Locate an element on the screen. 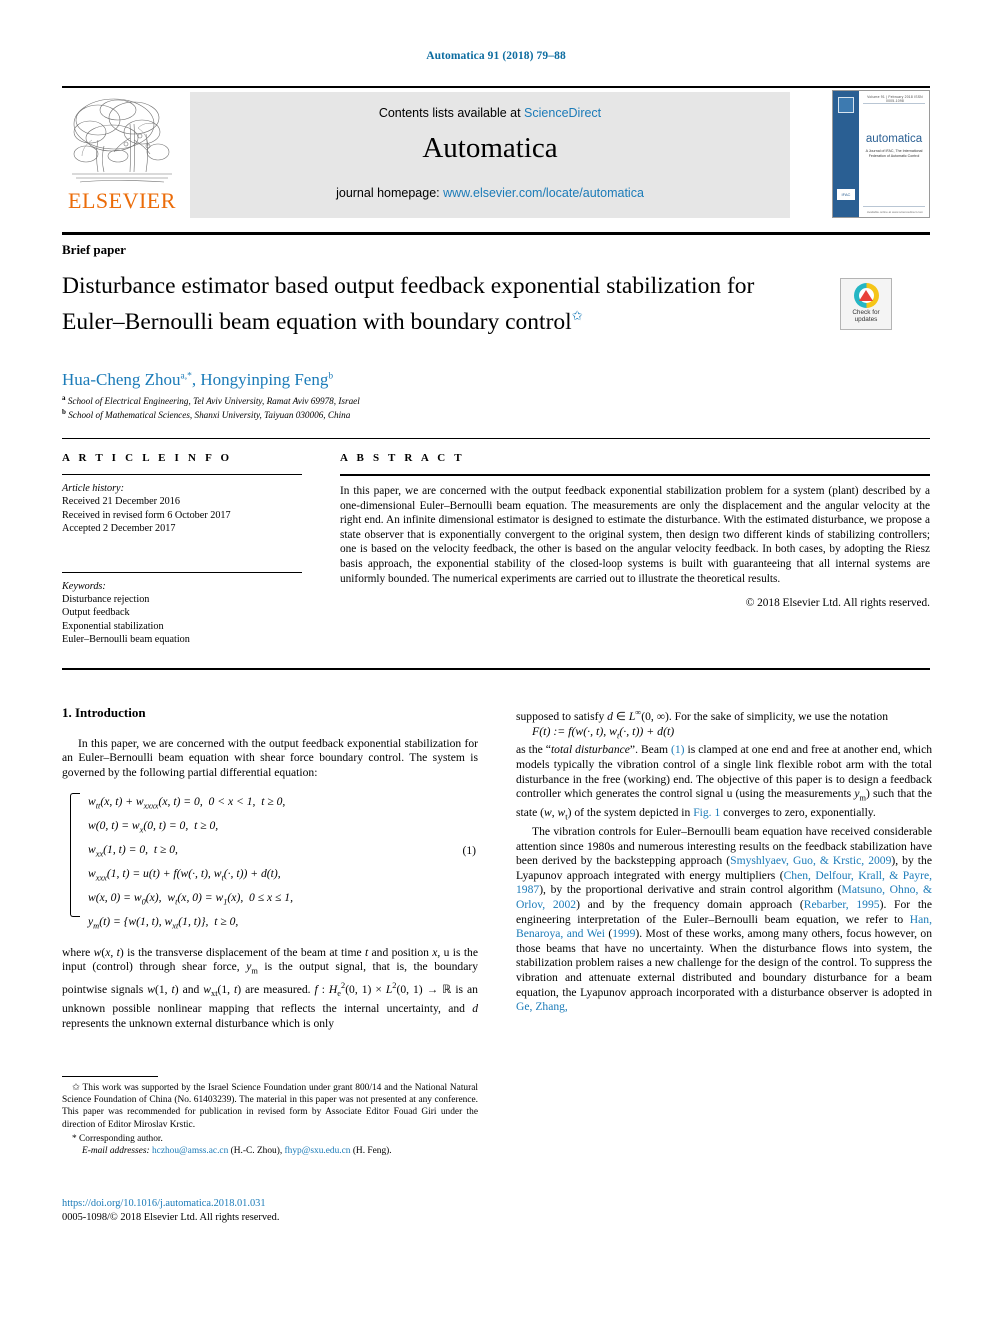 Image resolution: width=992 pixels, height=1323 pixels. history-item: Accepted 2 December 2017 is located at coordinates (119, 529).